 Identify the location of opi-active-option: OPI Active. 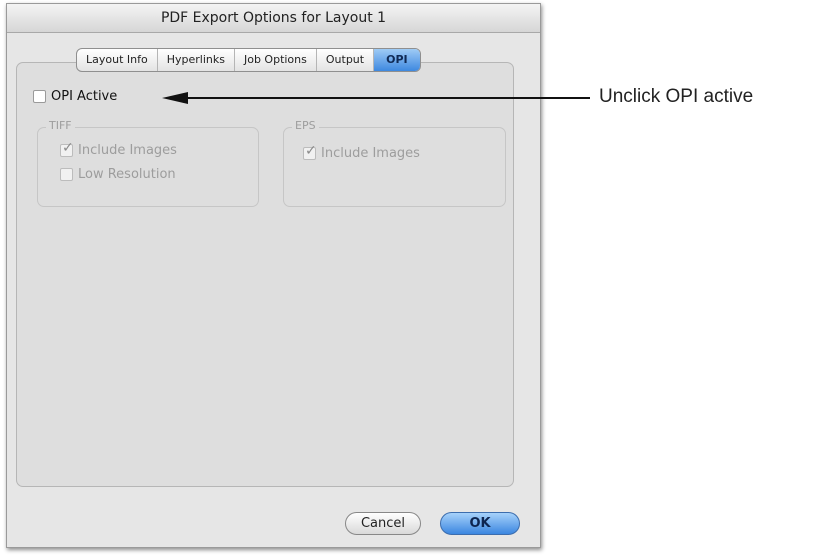
(75, 96).